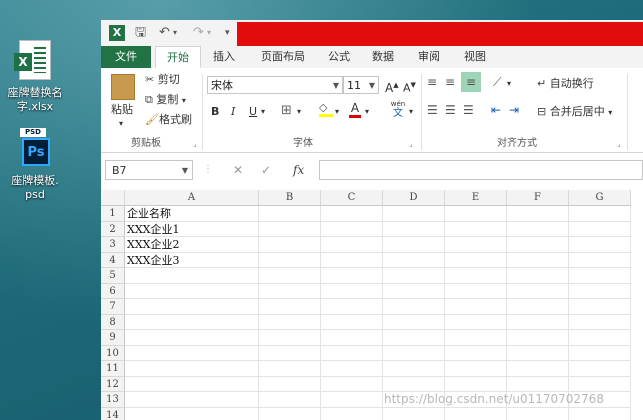 The width and height of the screenshot is (643, 420). I want to click on bold-button: B, so click(215, 112).